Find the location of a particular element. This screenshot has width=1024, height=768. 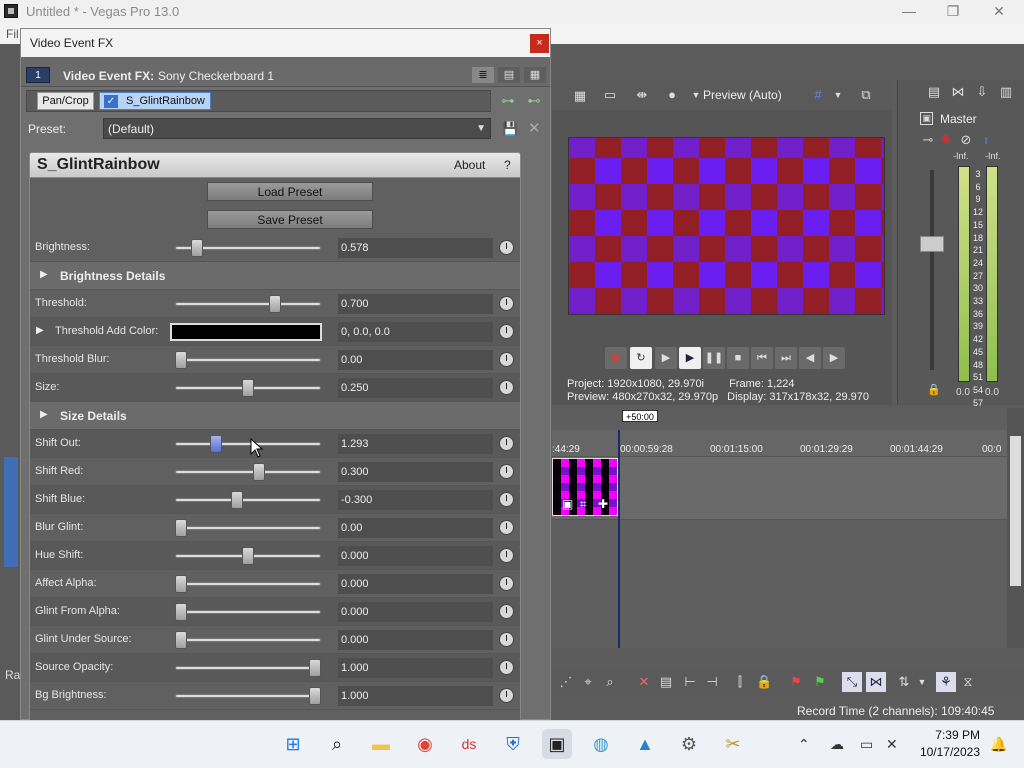

record-button: ◉ is located at coordinates (616, 358).